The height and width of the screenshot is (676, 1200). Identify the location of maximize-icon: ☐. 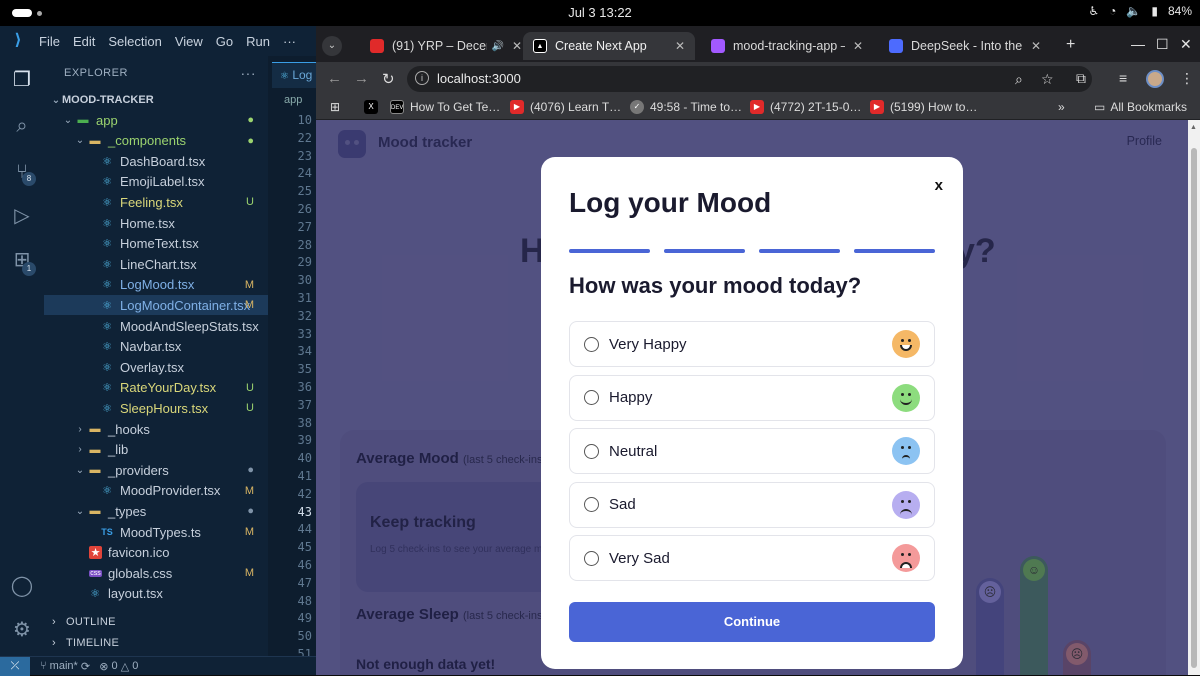
(1162, 44).